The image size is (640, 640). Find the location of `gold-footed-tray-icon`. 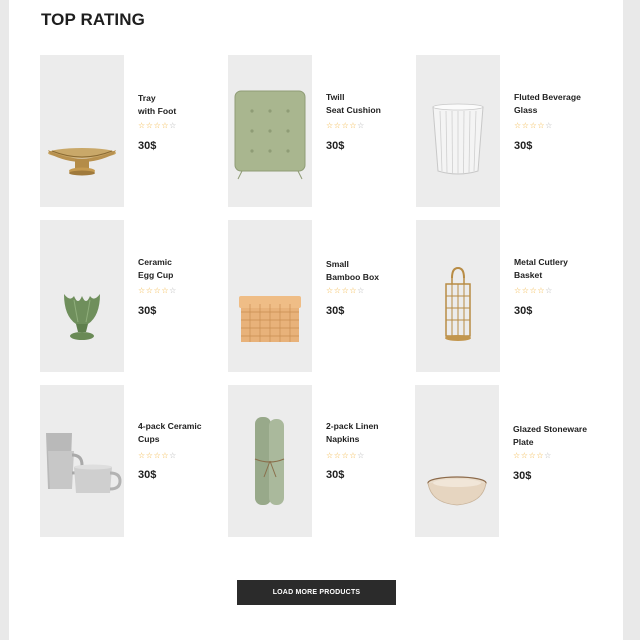

gold-footed-tray-icon is located at coordinates (82, 162).